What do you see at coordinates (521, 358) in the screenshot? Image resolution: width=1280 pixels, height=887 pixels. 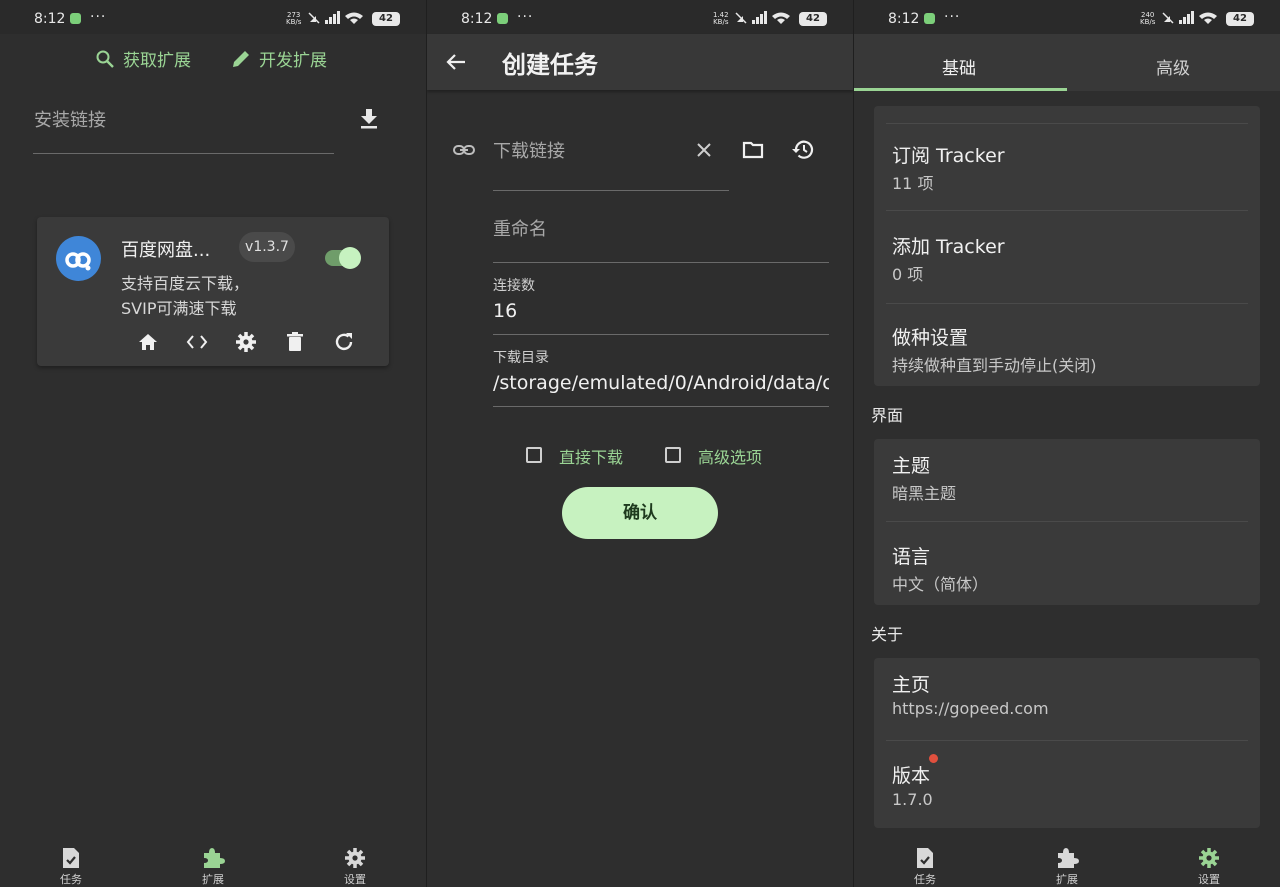 I see `download-dir-label: 下载目录` at bounding box center [521, 358].